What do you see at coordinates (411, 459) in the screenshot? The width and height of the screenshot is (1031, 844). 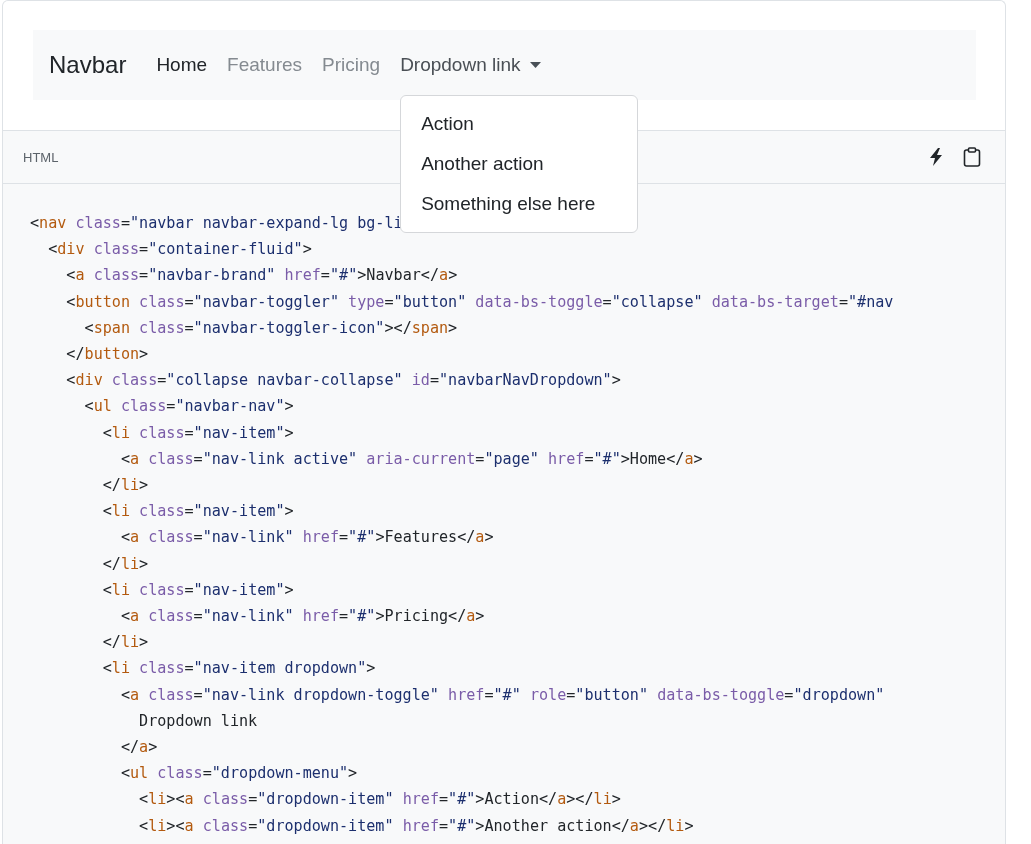 I see `code-line: <a class="nav-link active" aria-current="page" href="#">Home</a>` at bounding box center [411, 459].